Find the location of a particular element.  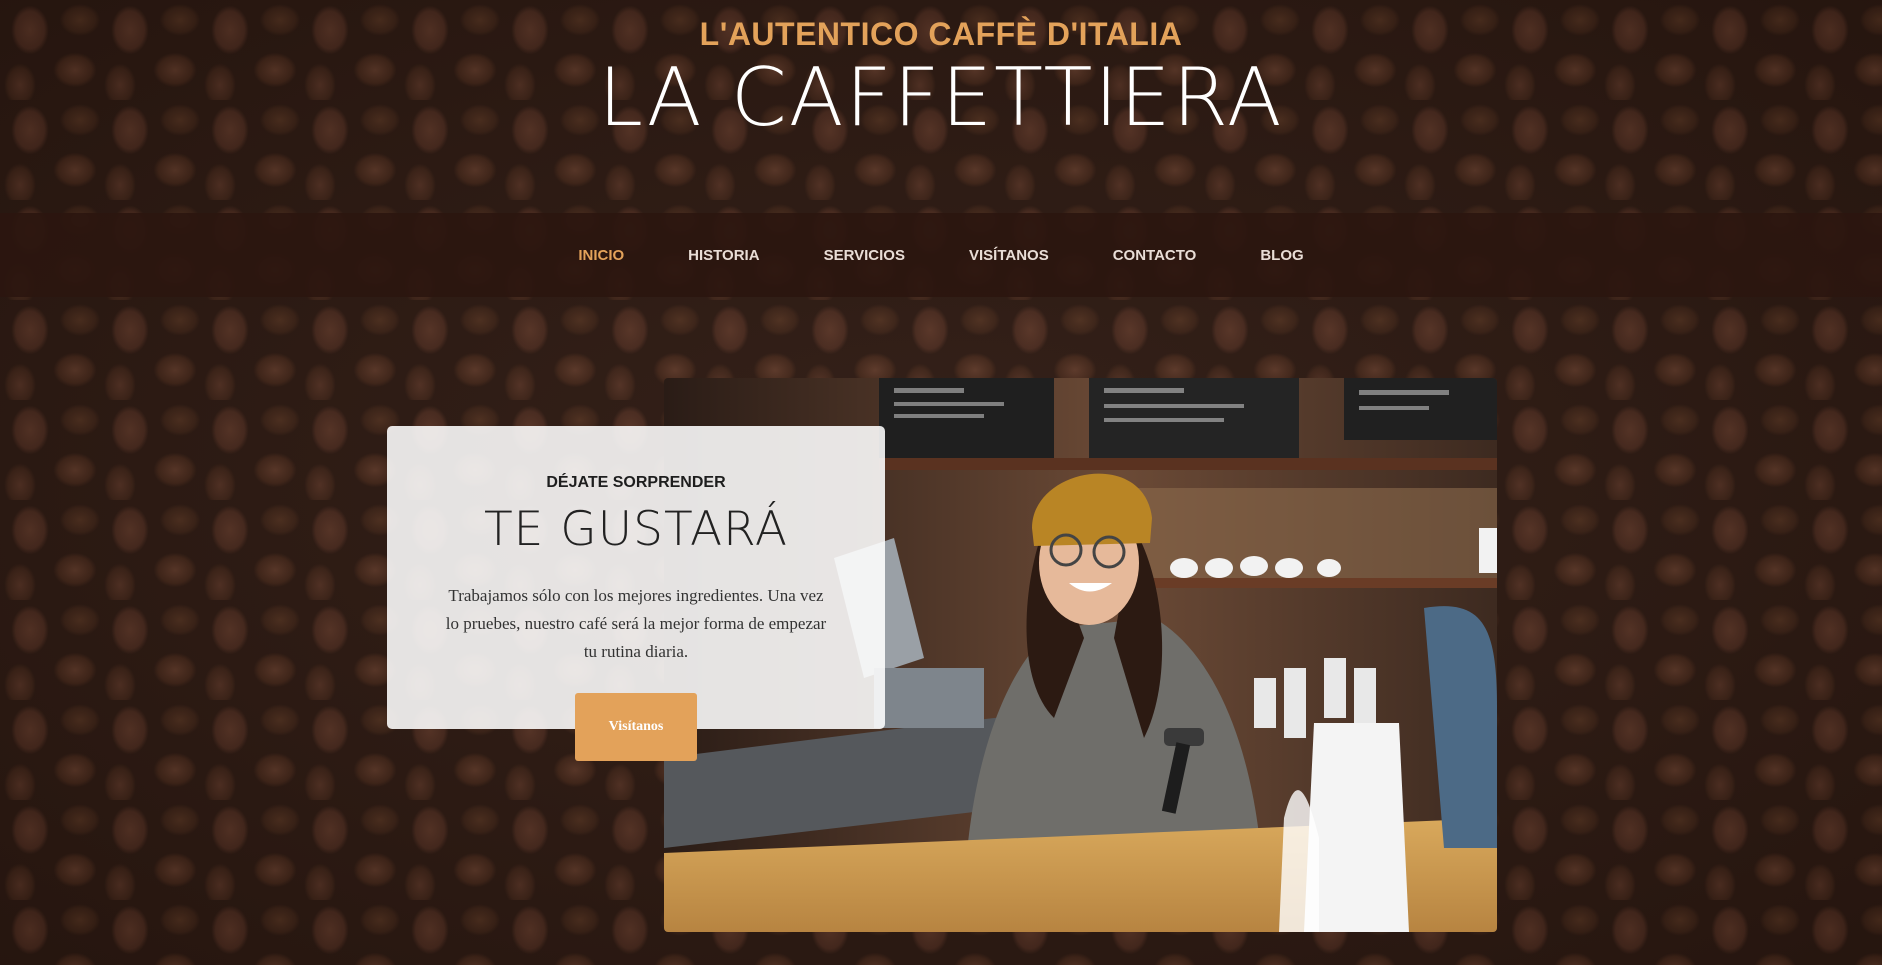

nav-item-historia: HISTORIA is located at coordinates (723, 255).